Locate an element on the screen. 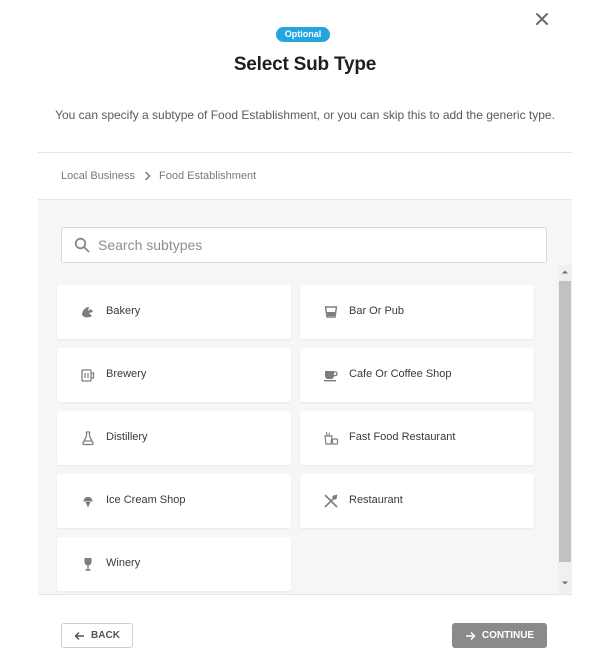 This screenshot has width=610, height=670. search-icon is located at coordinates (82, 245).